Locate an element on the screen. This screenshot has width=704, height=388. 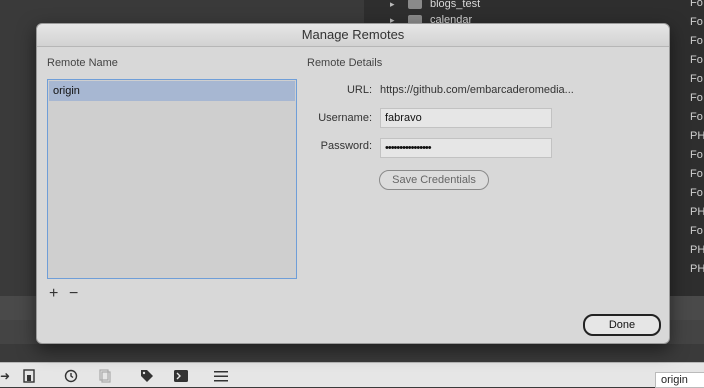
username-field: fabravo is located at coordinates (466, 118).